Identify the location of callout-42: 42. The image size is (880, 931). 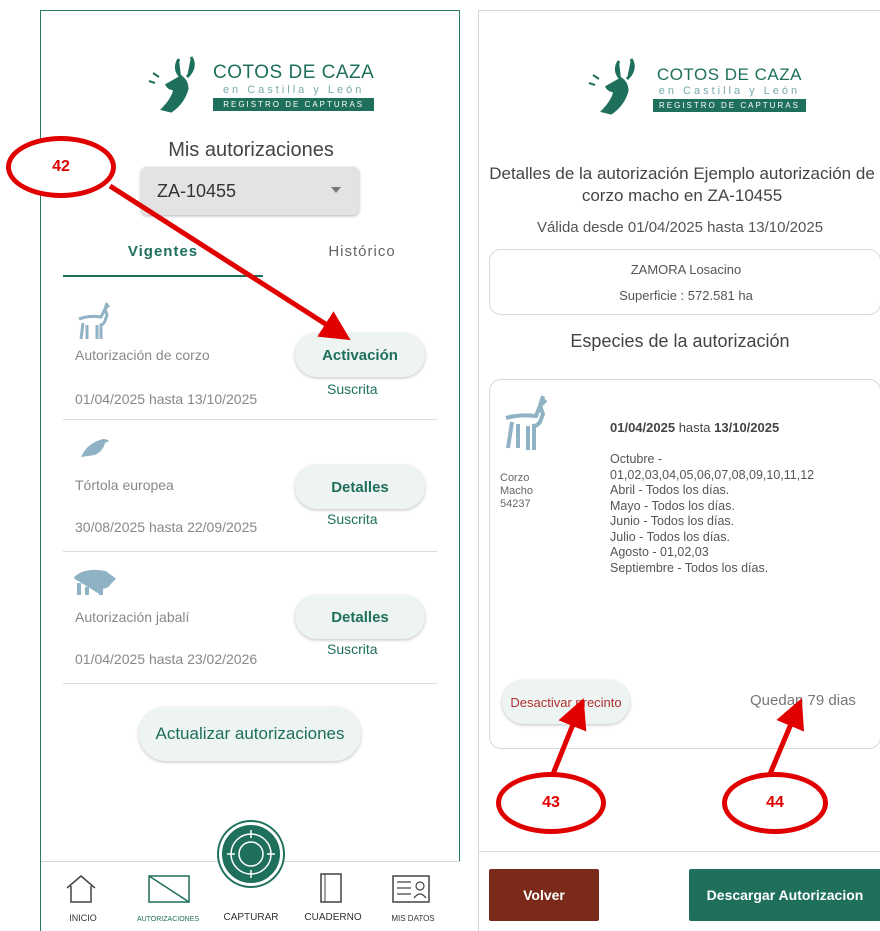
(61, 167).